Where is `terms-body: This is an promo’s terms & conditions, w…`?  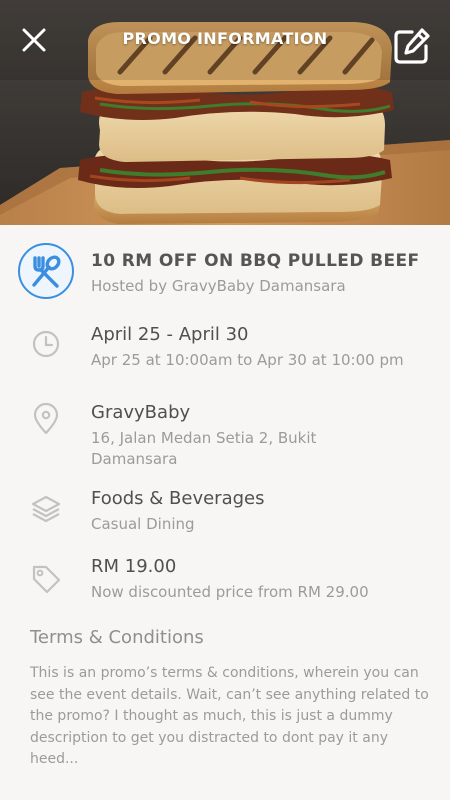
terms-body: This is an promo’s terms & conditions, w… is located at coordinates (229, 716).